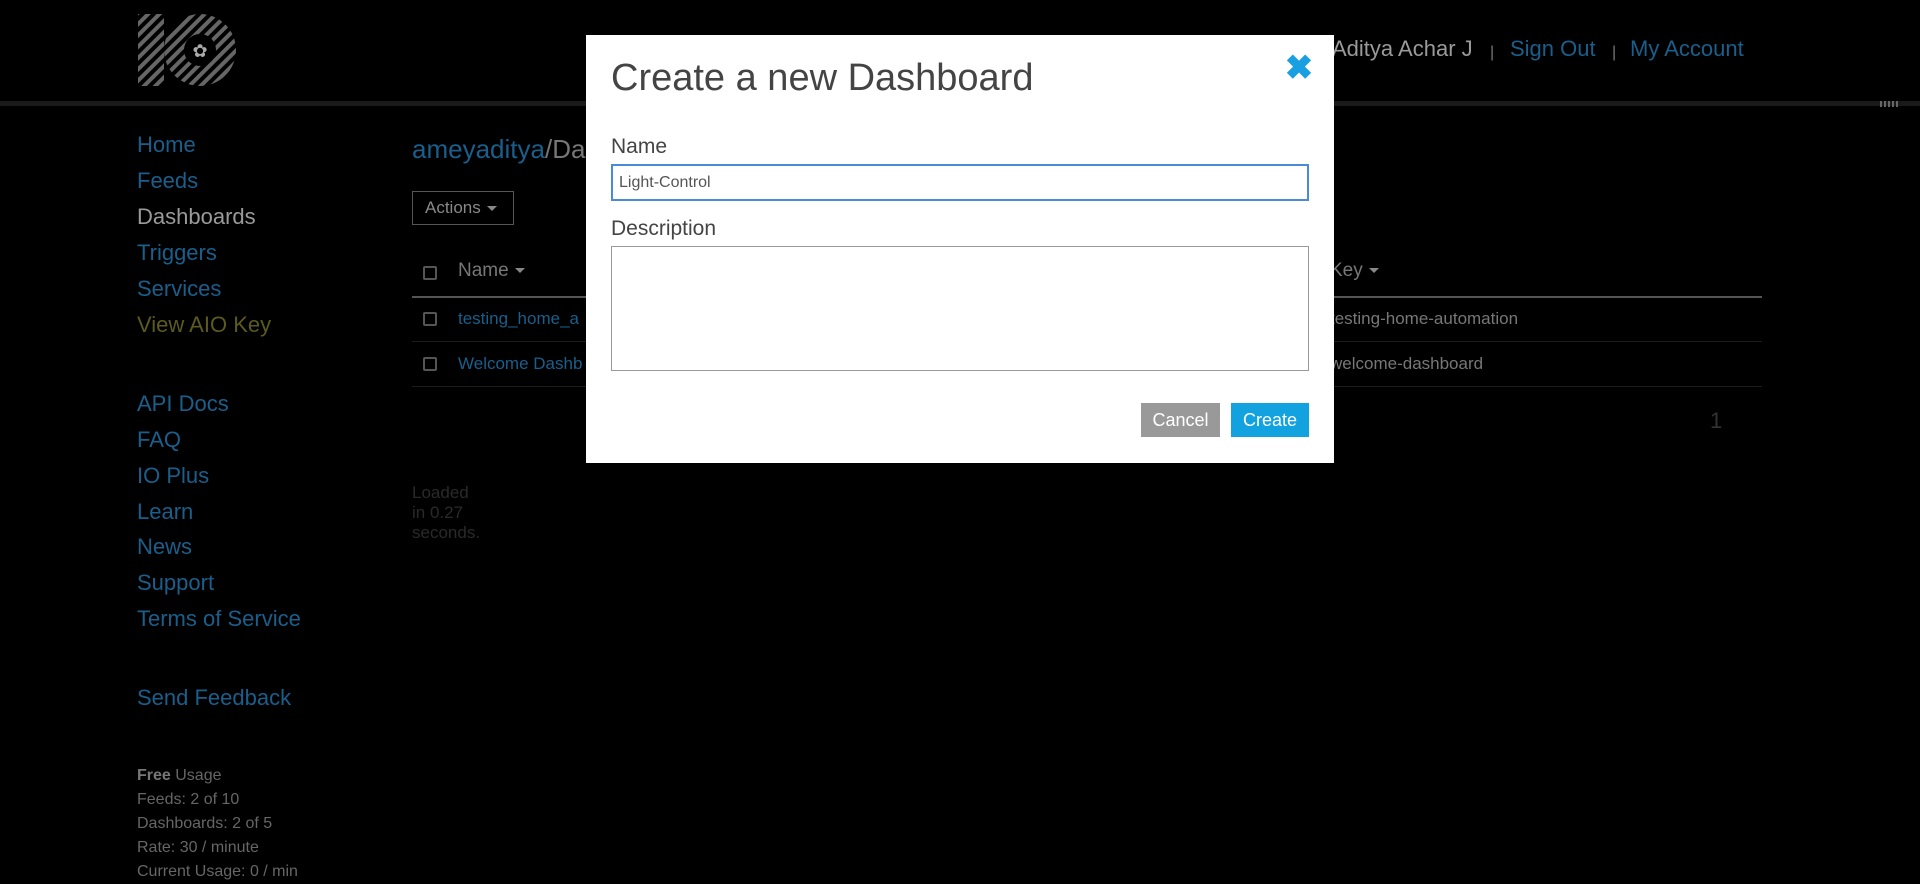 The width and height of the screenshot is (1920, 884). Describe the element at coordinates (1889, 104) in the screenshot. I see `resize-grip-icon` at that location.